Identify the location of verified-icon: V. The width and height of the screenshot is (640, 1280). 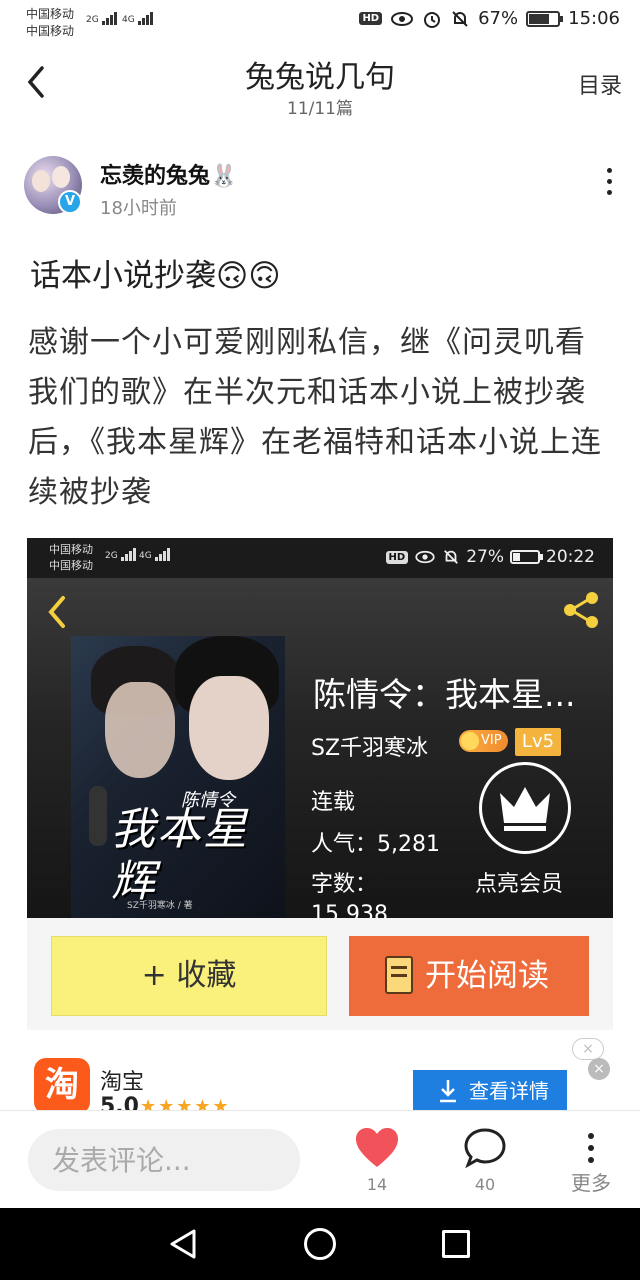
(70, 202).